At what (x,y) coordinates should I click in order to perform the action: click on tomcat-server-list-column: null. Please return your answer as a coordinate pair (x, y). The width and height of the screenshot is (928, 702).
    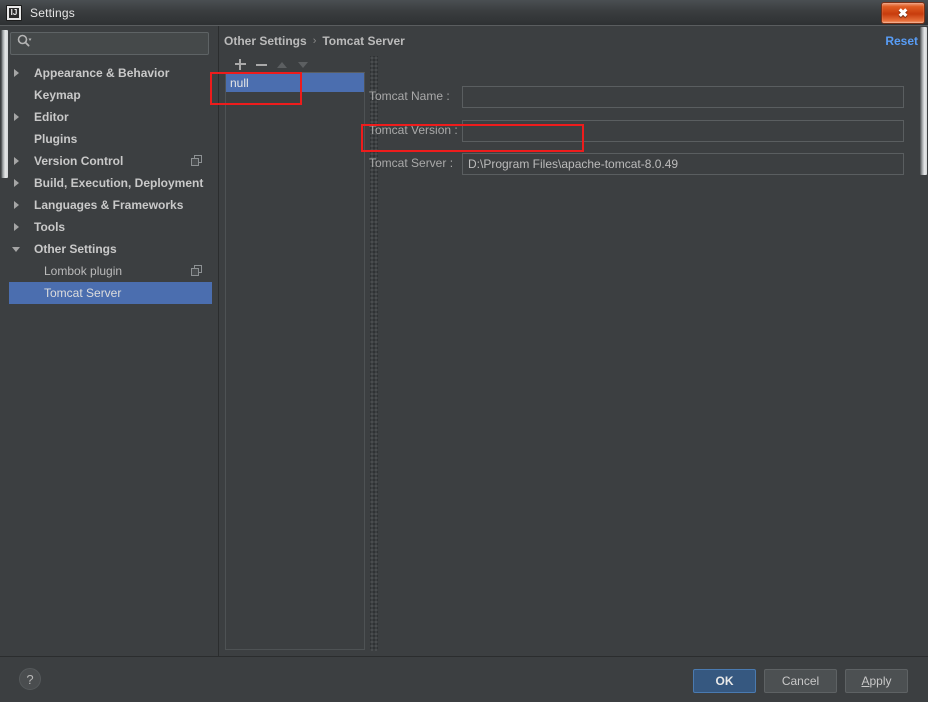
    Looking at the image, I should click on (293, 353).